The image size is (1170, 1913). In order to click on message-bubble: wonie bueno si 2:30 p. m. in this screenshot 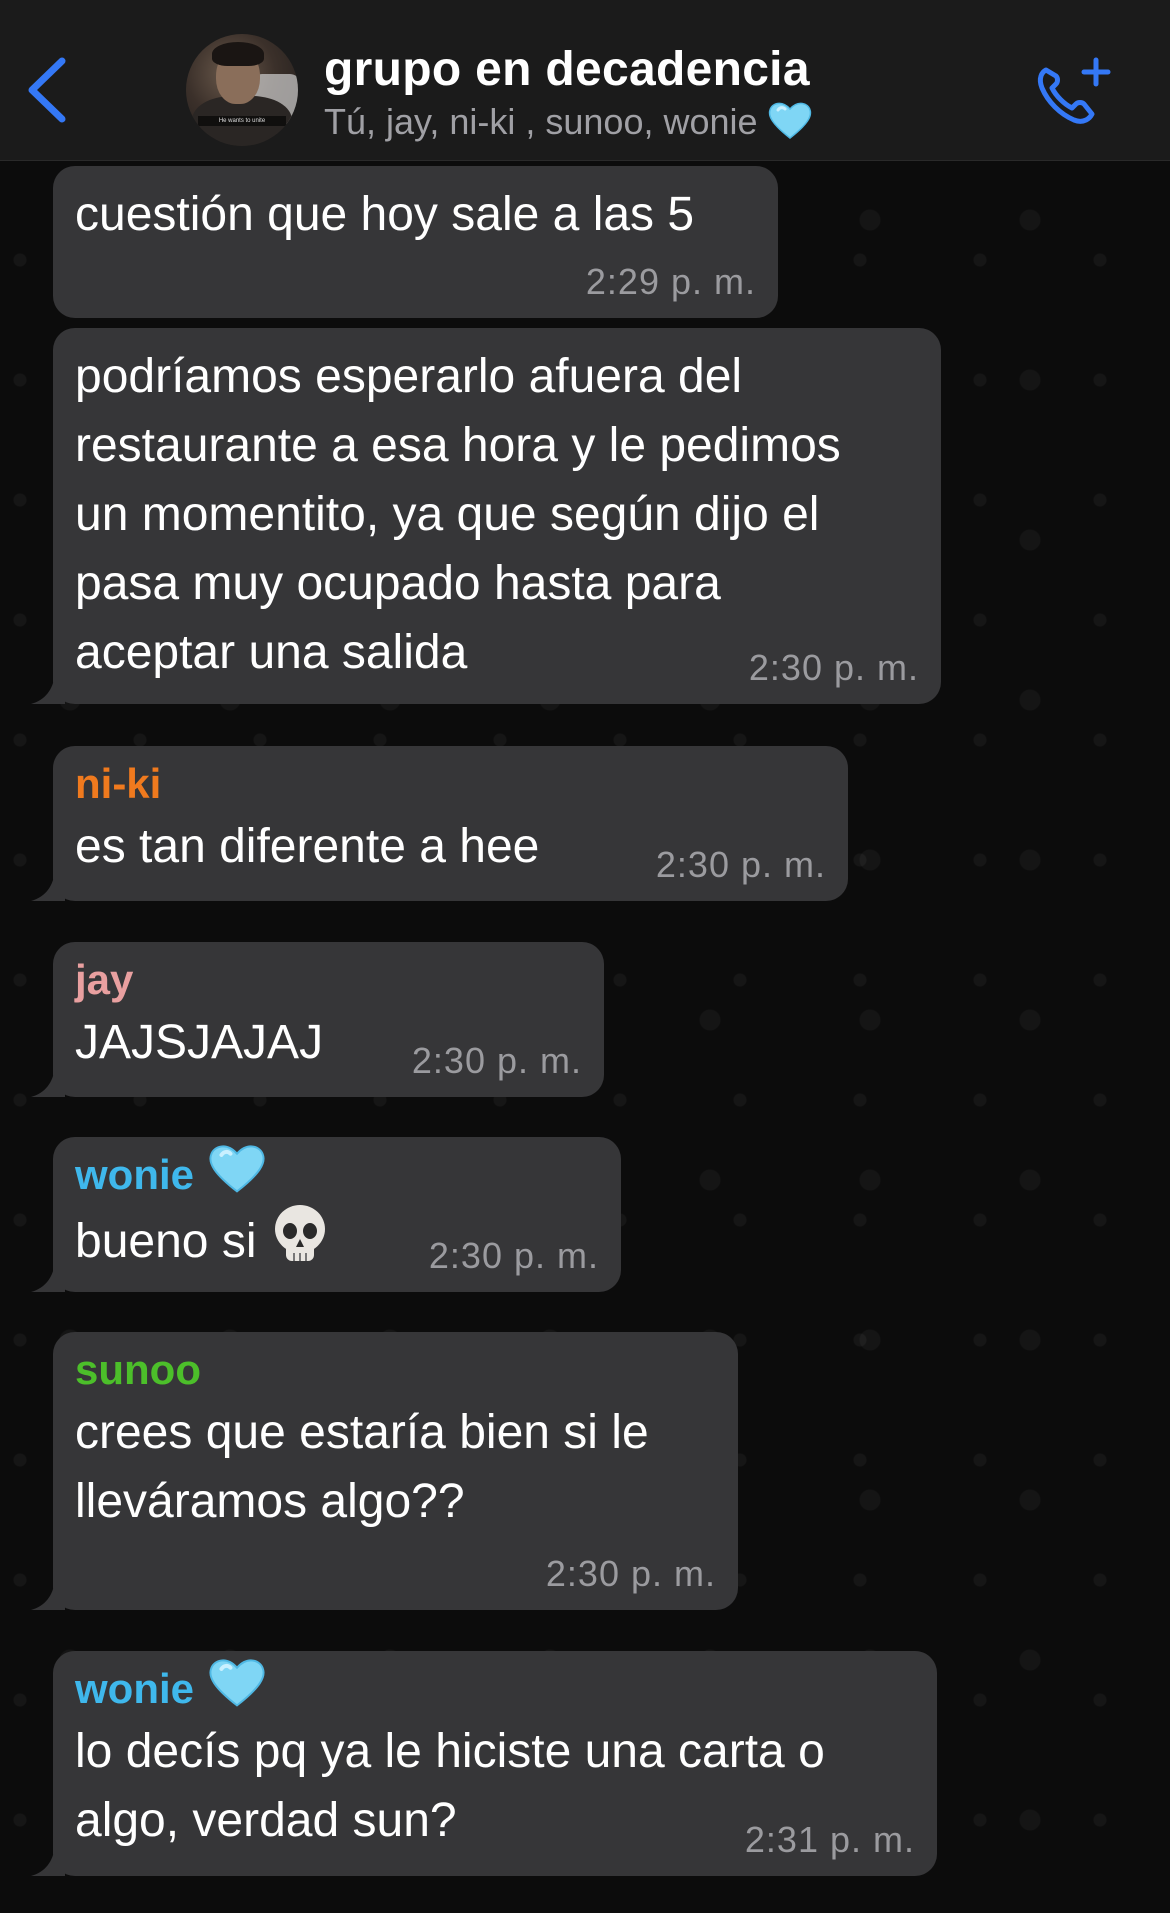, I will do `click(326, 1214)`.